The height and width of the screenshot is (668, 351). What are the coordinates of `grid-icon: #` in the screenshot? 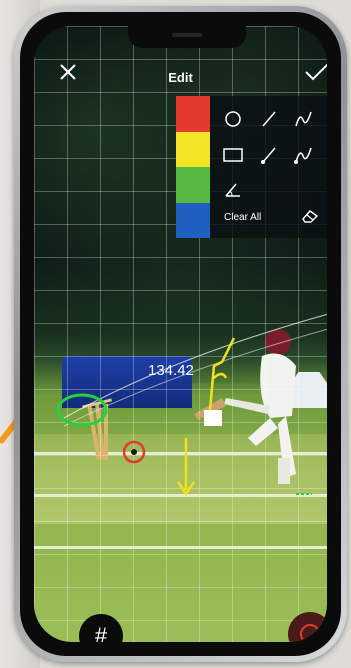 It's located at (101, 632).